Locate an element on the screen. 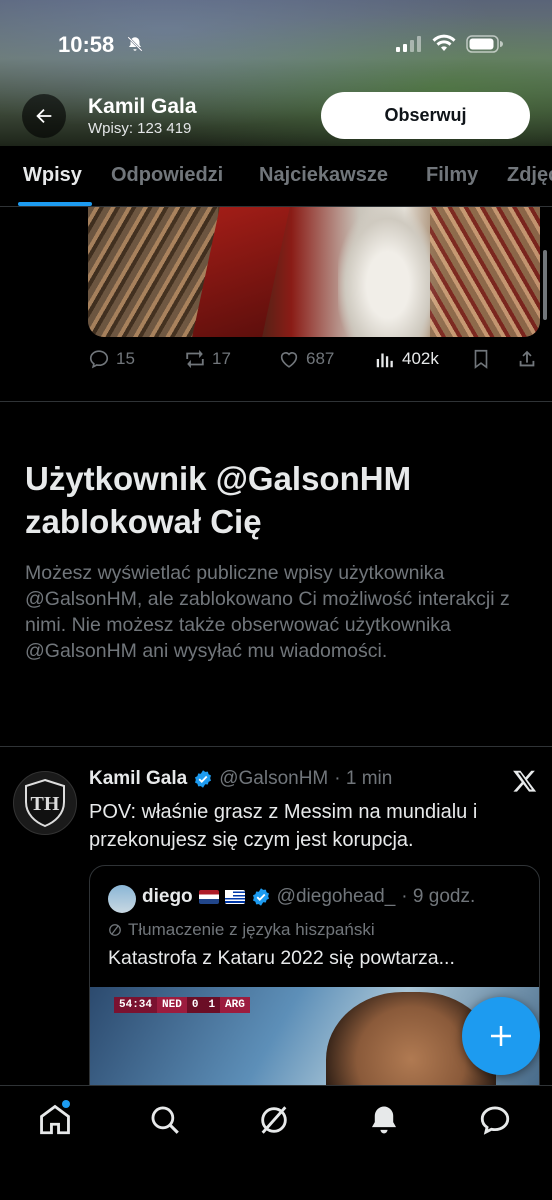 This screenshot has width=552, height=1200. plus-icon is located at coordinates (501, 1036).